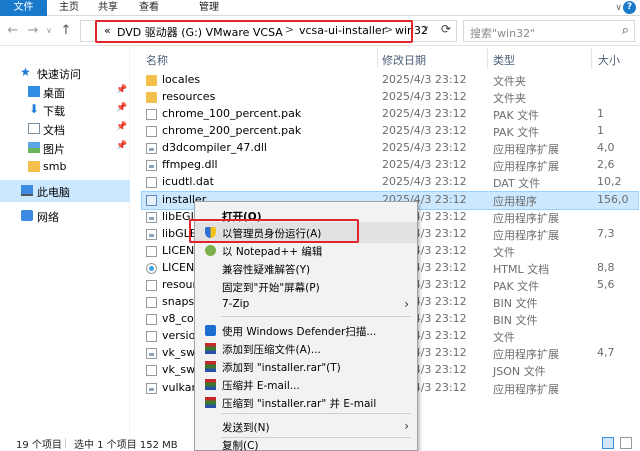  Describe the element at coordinates (181, 79) in the screenshot. I see `file-name: locales` at that location.